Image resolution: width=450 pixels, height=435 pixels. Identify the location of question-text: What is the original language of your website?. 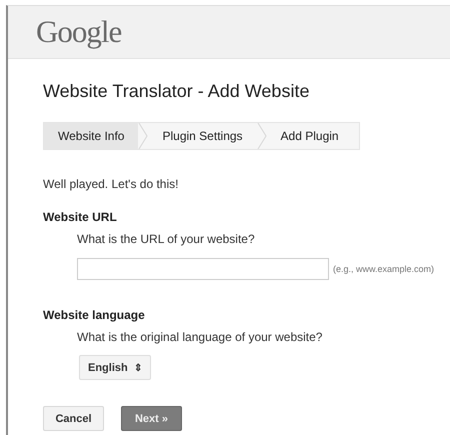
(200, 337).